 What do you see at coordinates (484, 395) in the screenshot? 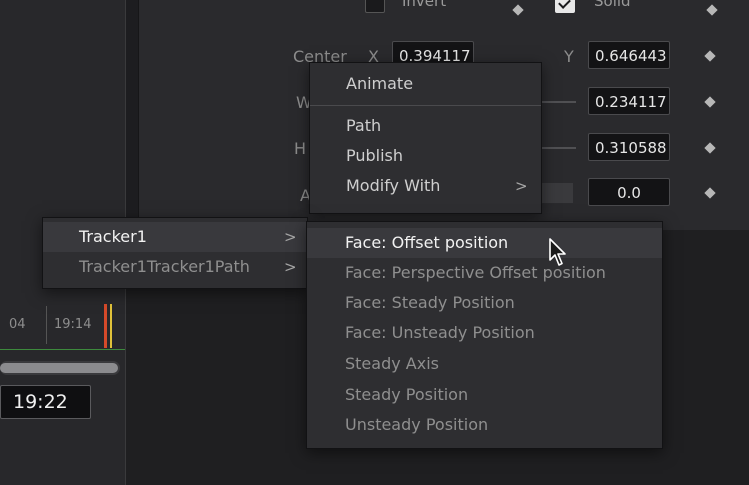
I see `menu-item-steady-position: Steady Position` at bounding box center [484, 395].